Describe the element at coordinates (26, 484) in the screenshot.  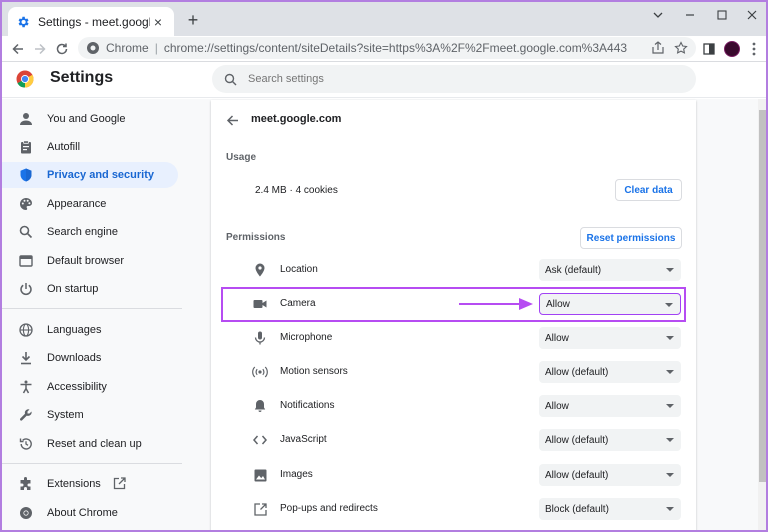
I see `puzzle-icon` at that location.